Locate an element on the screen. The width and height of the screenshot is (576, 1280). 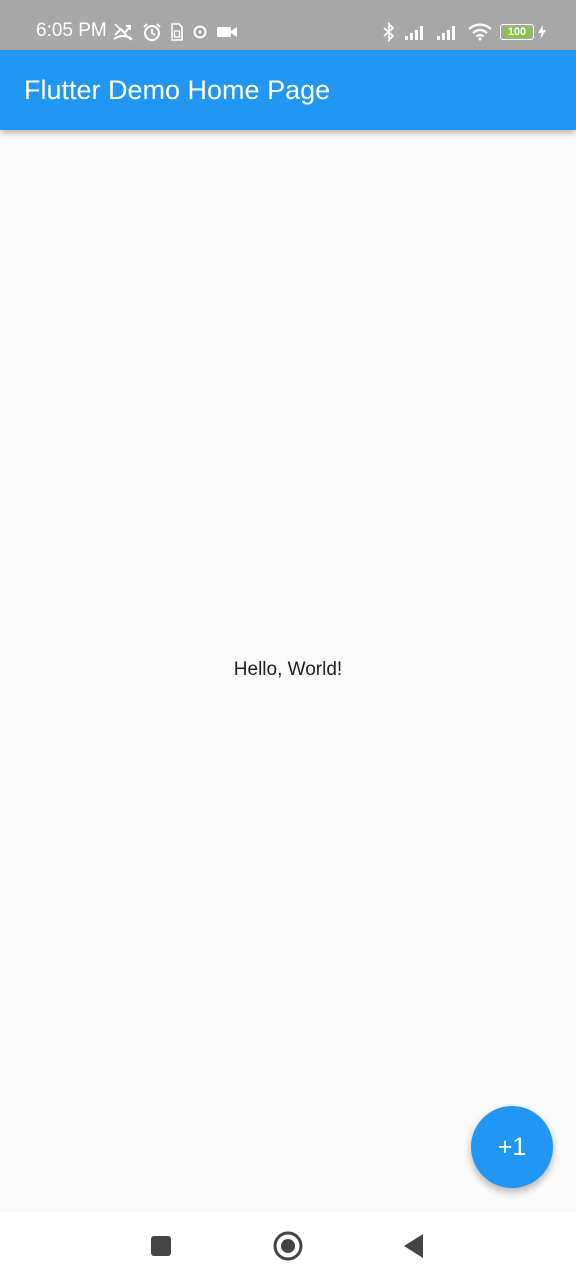
status-bar: 6:05 PM 100 is located at coordinates (288, 25).